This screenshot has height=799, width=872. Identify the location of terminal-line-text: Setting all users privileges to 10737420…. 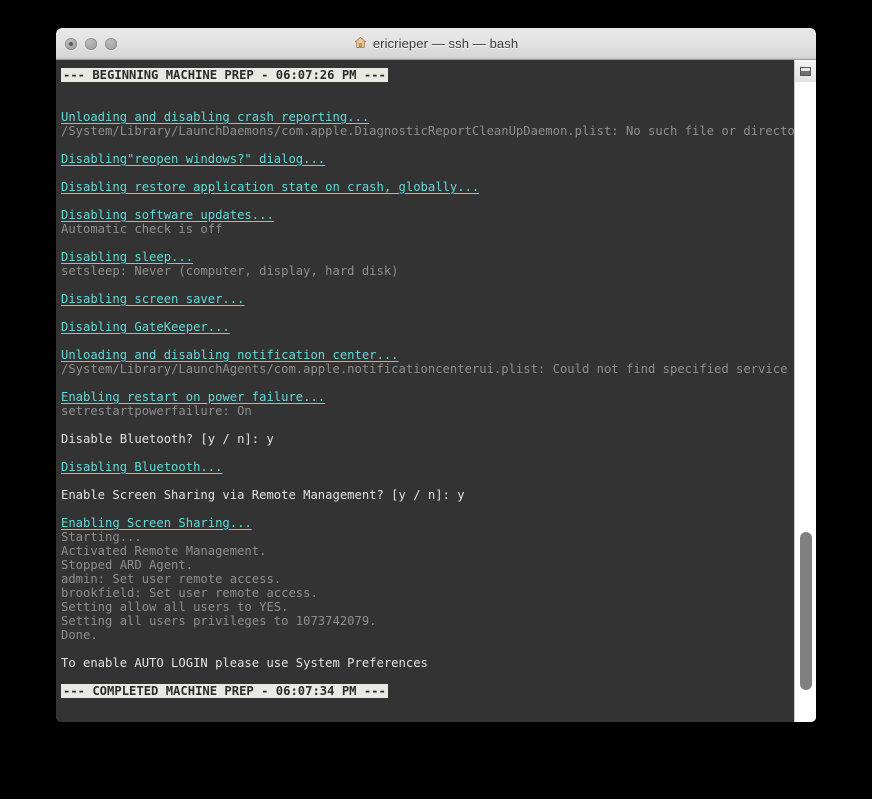
(219, 621).